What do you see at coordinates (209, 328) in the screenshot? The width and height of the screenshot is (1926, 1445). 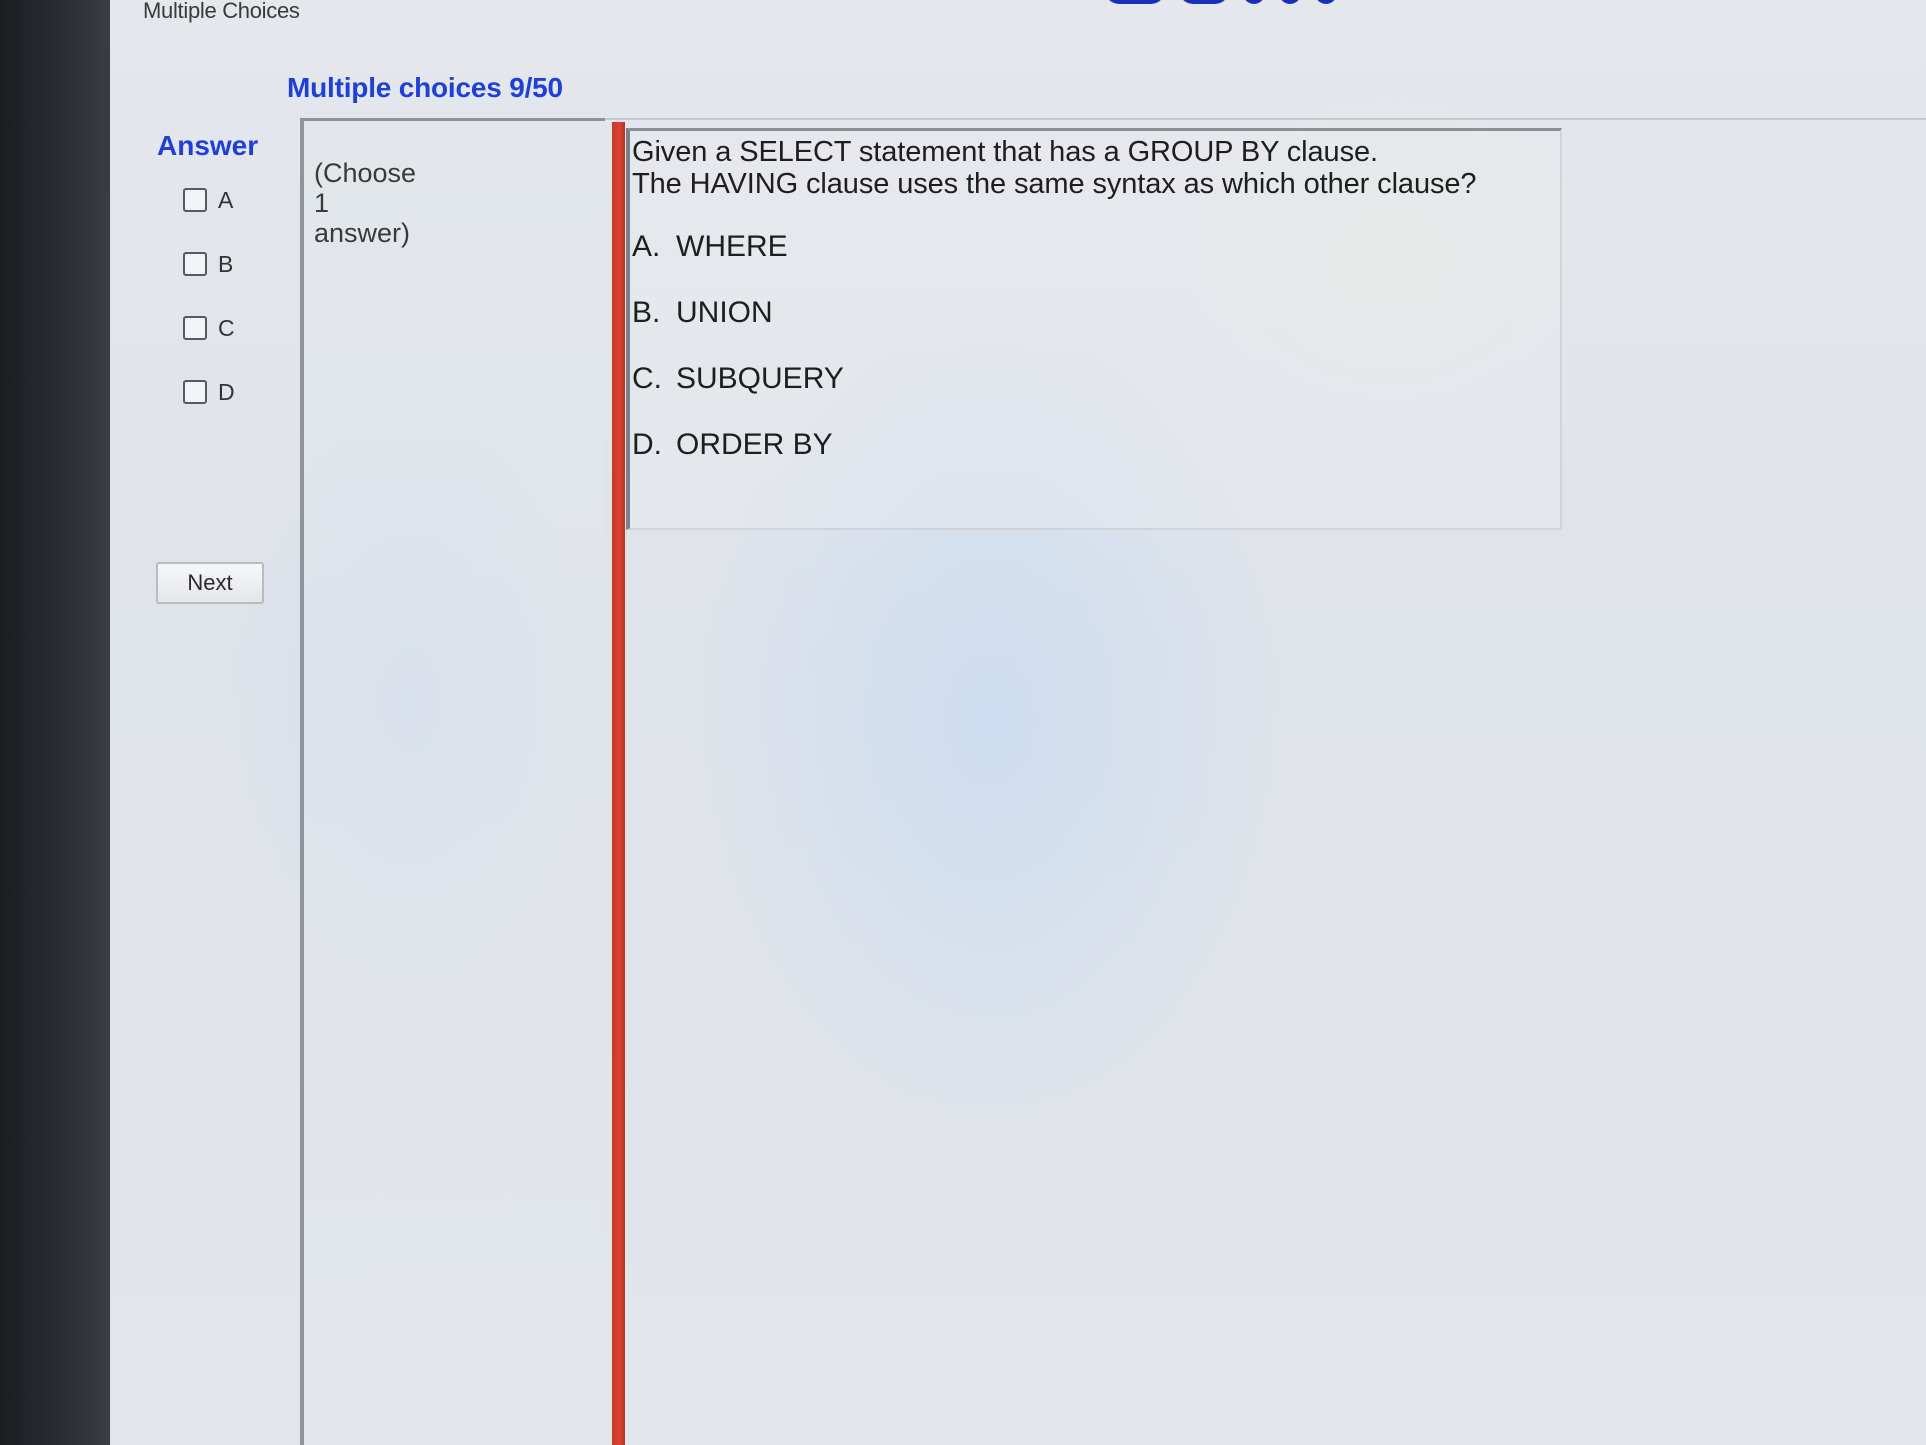 I see `answer-option-c: C` at bounding box center [209, 328].